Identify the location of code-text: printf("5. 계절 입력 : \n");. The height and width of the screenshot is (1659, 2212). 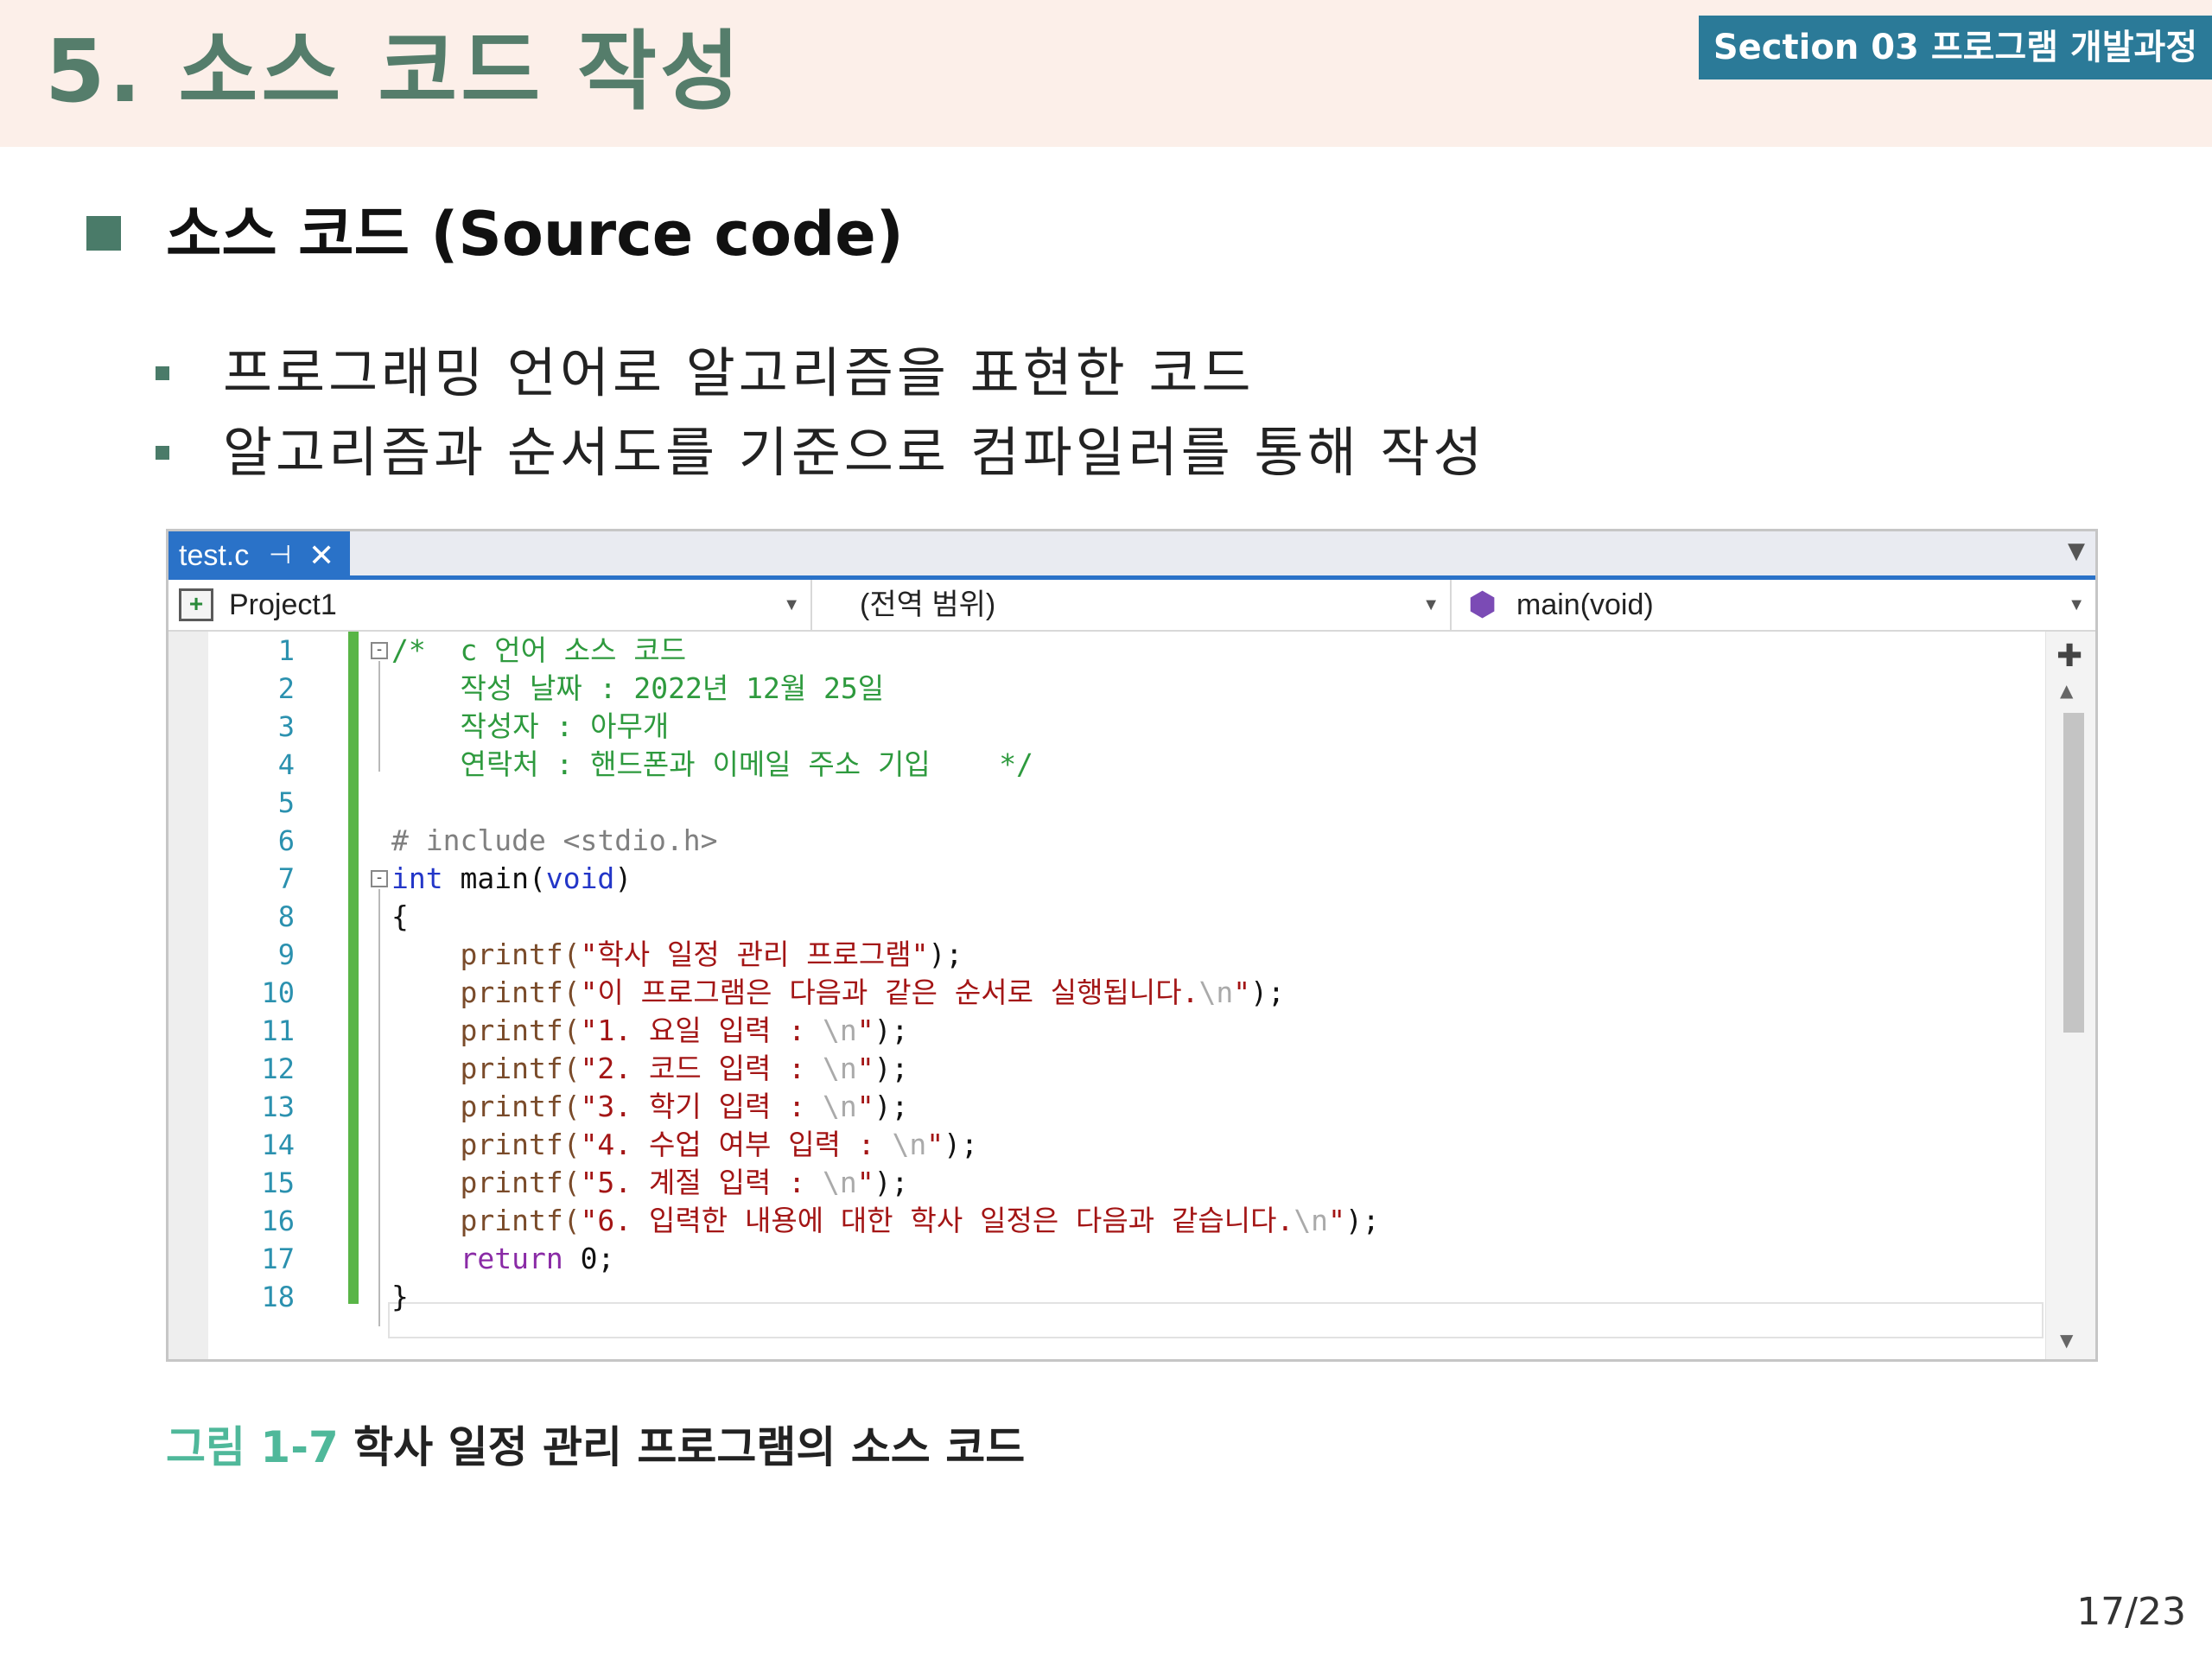
(649, 1183).